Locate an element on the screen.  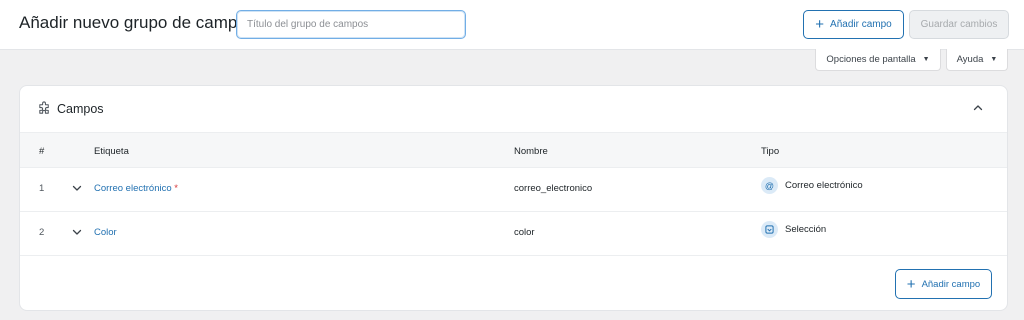
save-changes-button: Guardar cambios is located at coordinates (959, 24).